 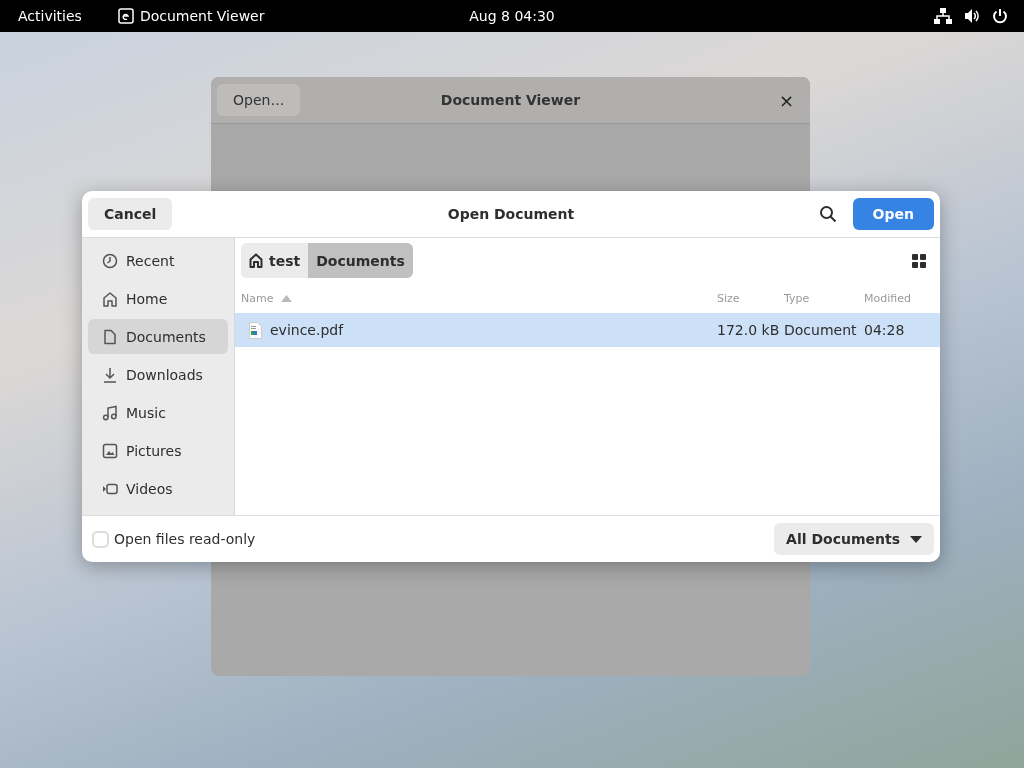 What do you see at coordinates (749, 330) in the screenshot?
I see `file-size: 172.0 kB` at bounding box center [749, 330].